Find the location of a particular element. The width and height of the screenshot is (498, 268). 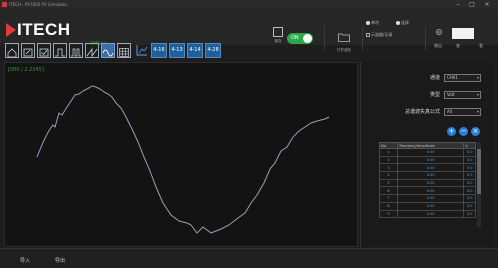

open-waveform-tool: 打开波形 is located at coordinates (344, 40).